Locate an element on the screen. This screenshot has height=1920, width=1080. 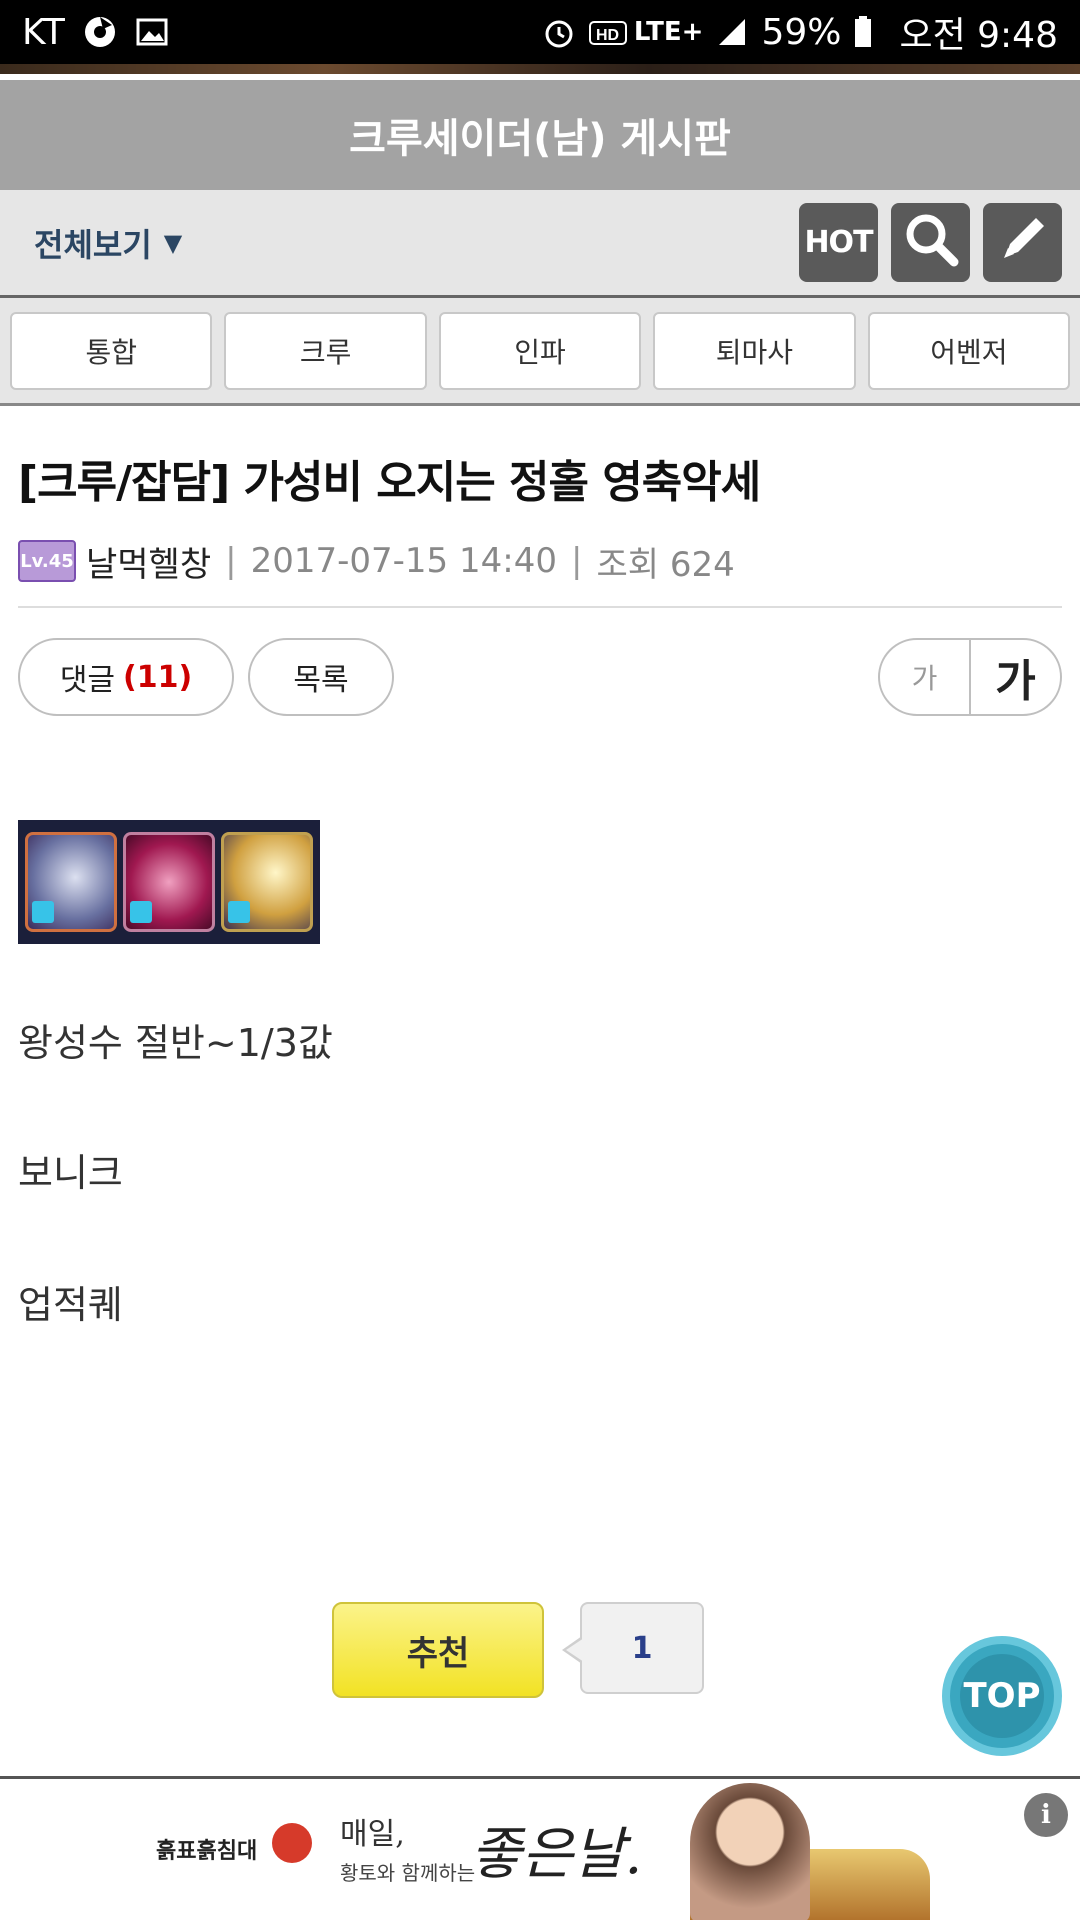
font-size-toggle: 가 가 is located at coordinates (970, 677).